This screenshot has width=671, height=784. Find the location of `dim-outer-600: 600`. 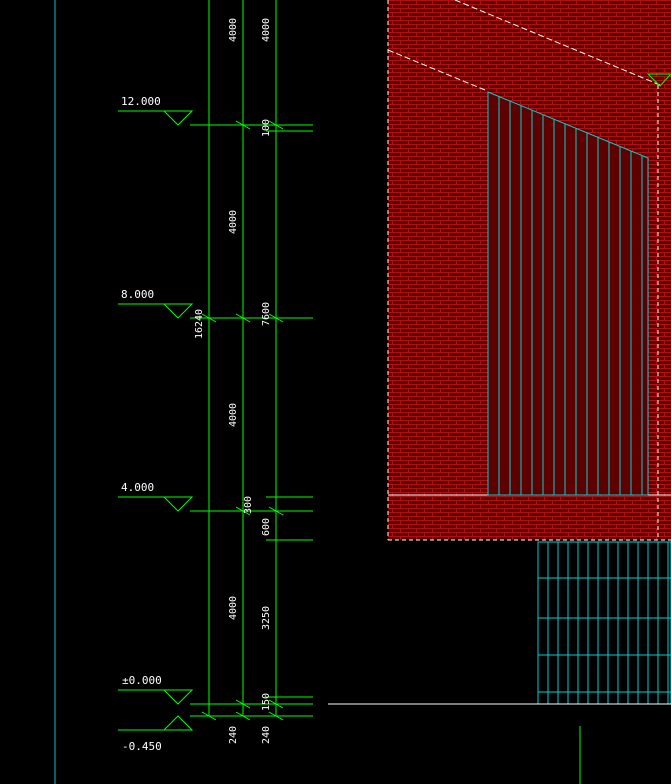

dim-outer-600: 600 is located at coordinates (266, 527).